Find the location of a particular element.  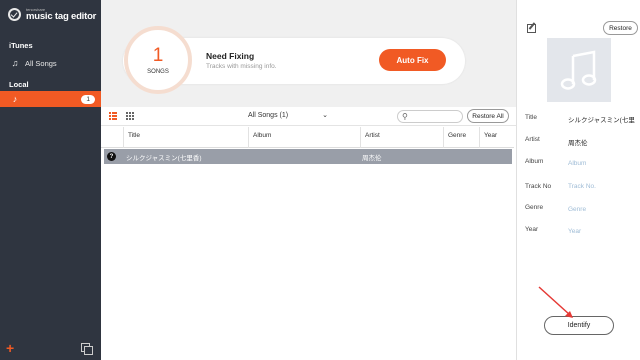

album-art-icon is located at coordinates (578, 70).